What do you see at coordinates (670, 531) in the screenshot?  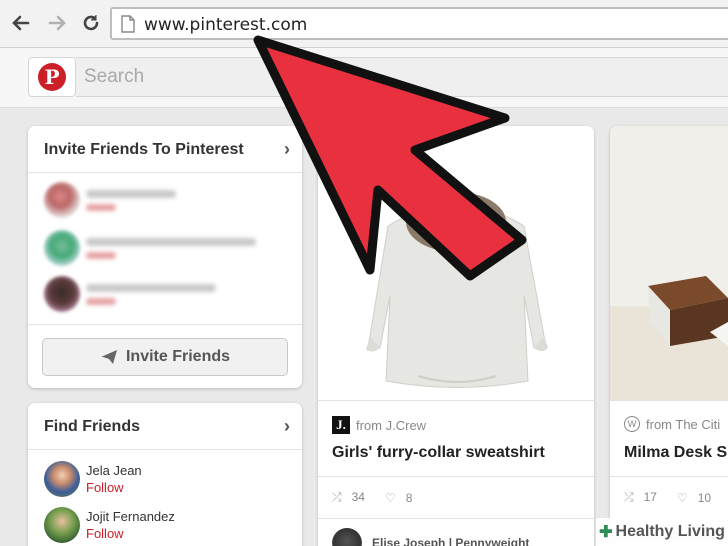 I see `watermark-text: Healthy Living` at bounding box center [670, 531].